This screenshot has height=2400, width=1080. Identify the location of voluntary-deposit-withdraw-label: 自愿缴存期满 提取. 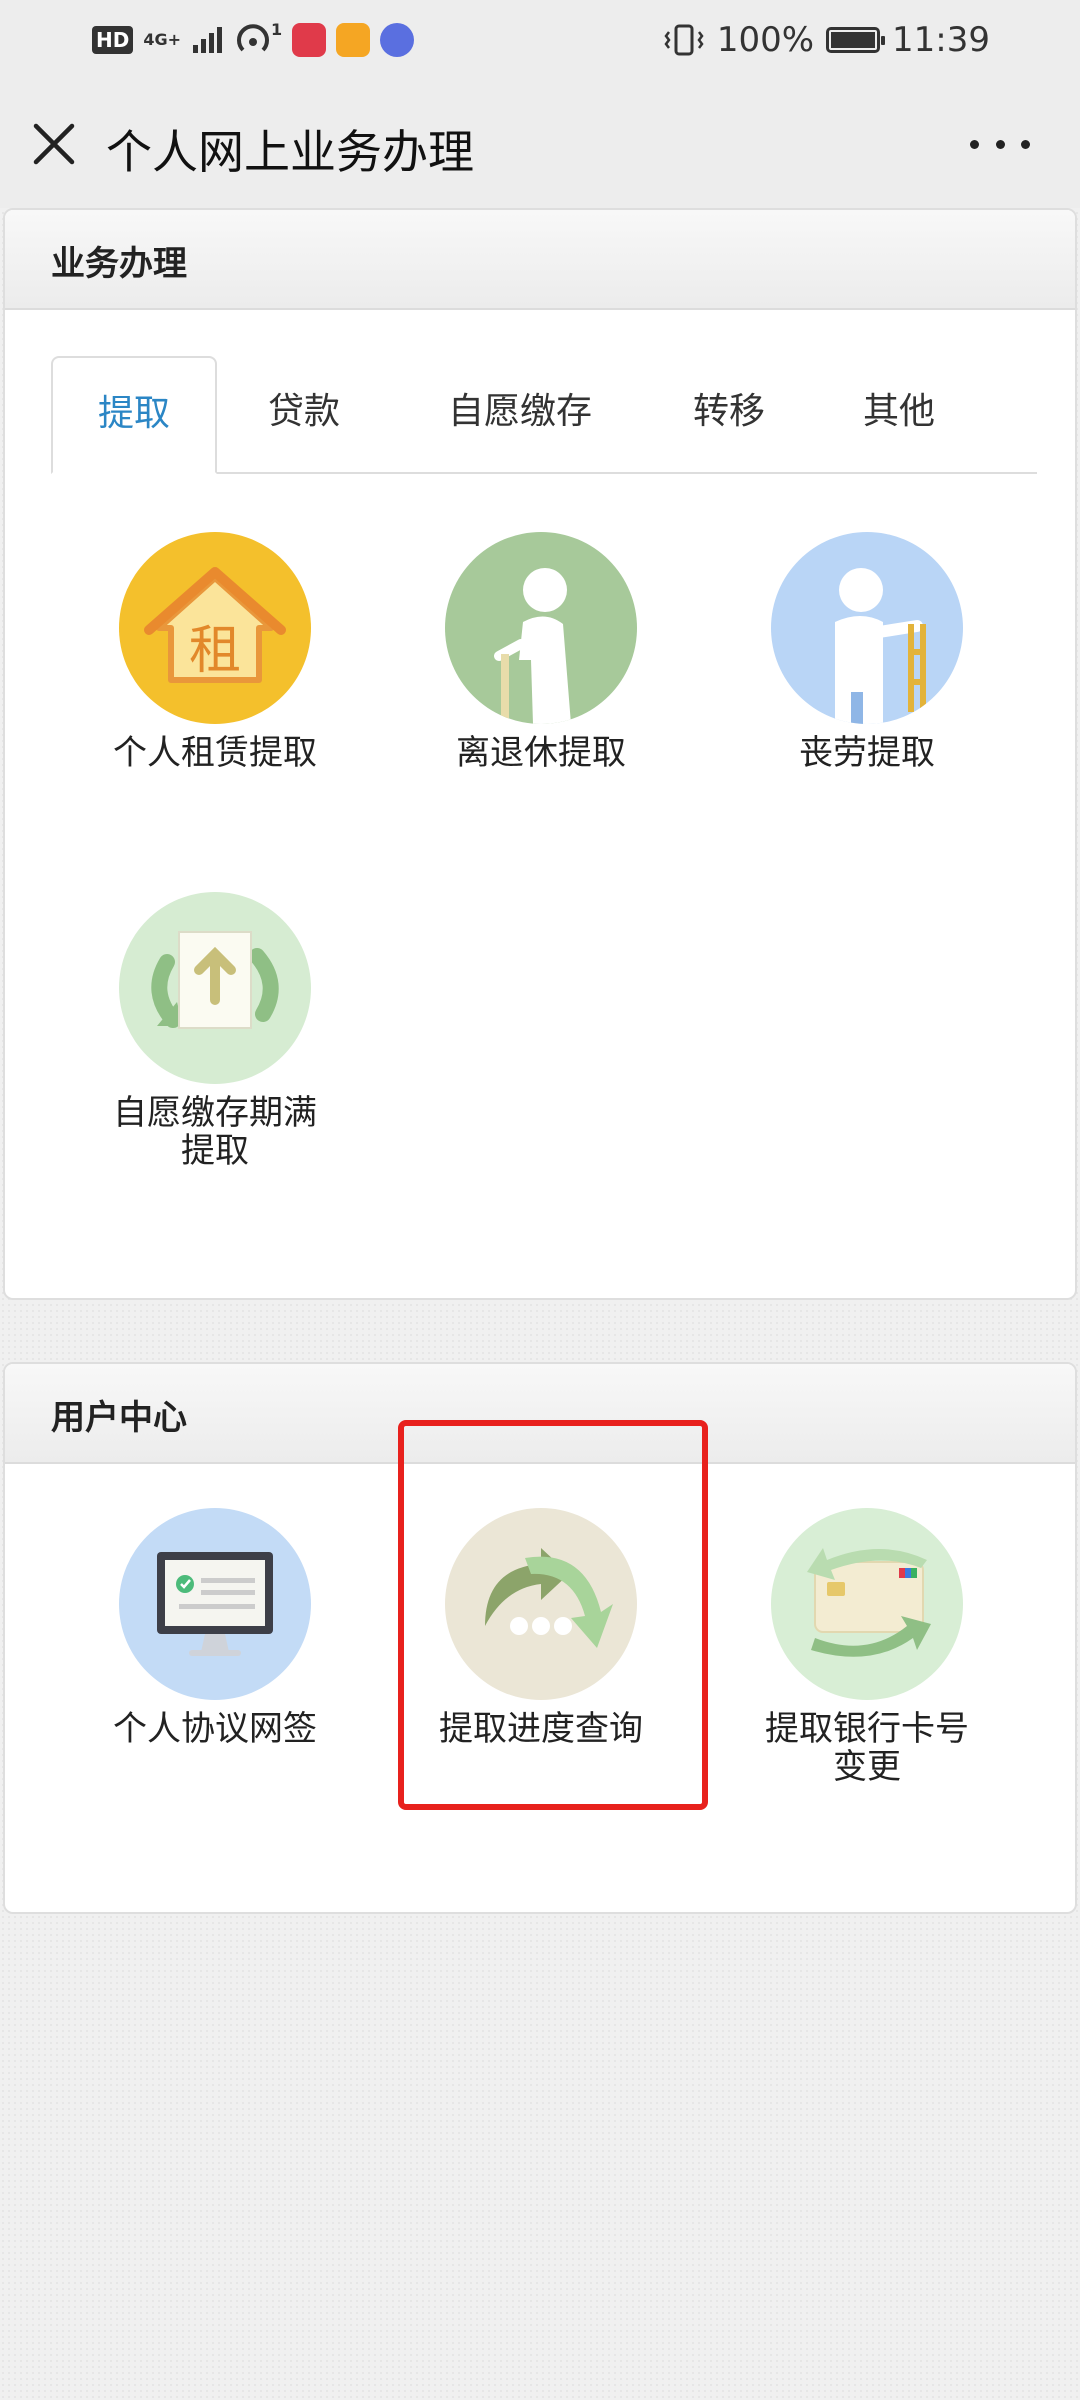
(215, 1132).